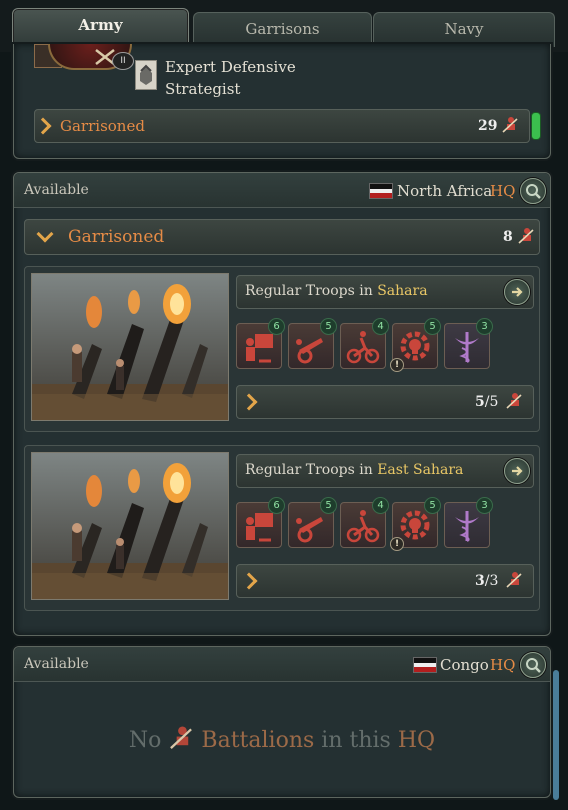 The height and width of the screenshot is (810, 568). Describe the element at coordinates (494, 402) in the screenshot. I see `troop-count-total: 5` at that location.